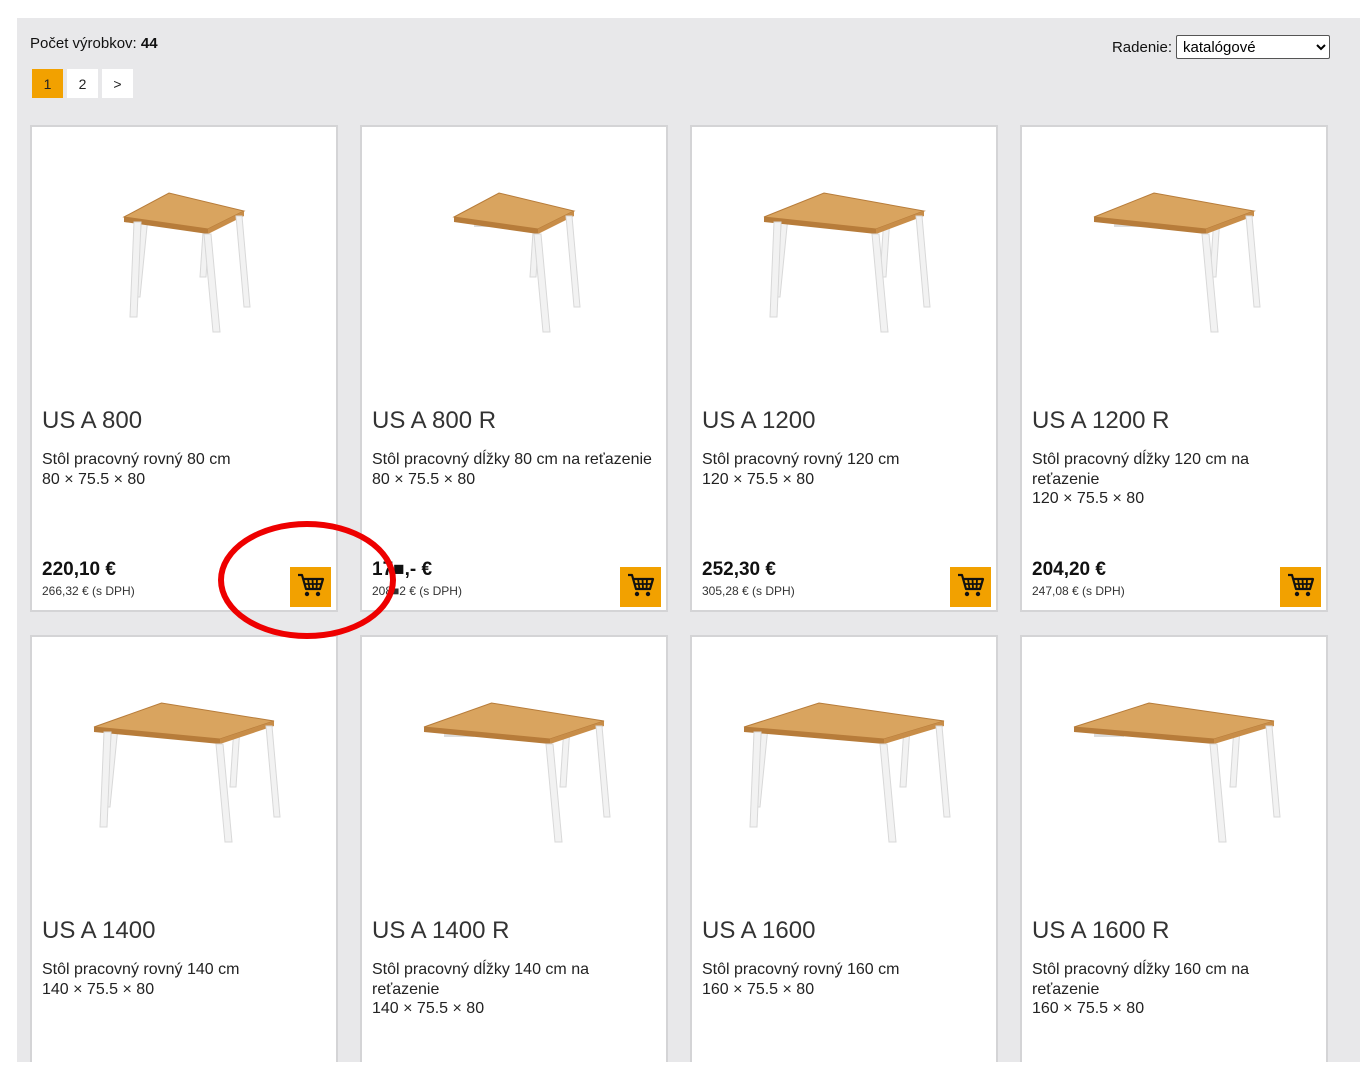 The width and height of the screenshot is (1370, 1080). I want to click on product-desc-text: Stôl pracovný rovný 140 cm, so click(141, 969).